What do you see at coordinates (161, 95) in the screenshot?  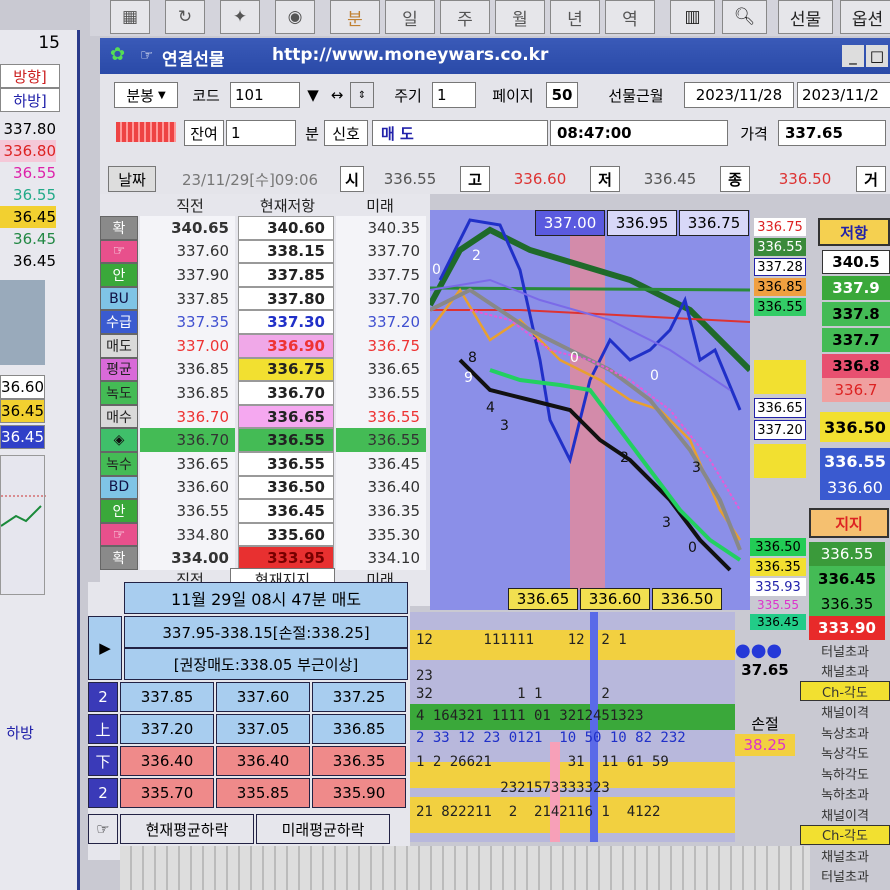 I see `chevron-down-icon: ▼` at bounding box center [161, 95].